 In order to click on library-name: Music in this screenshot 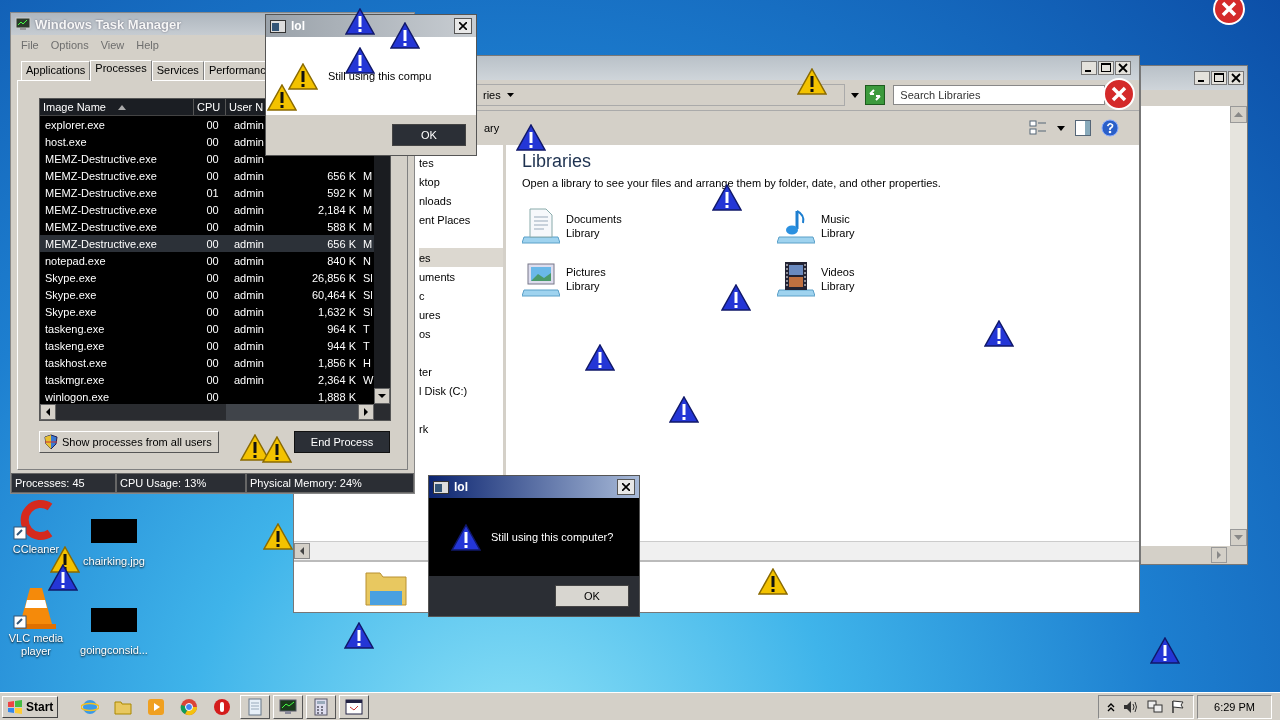, I will do `click(836, 218)`.